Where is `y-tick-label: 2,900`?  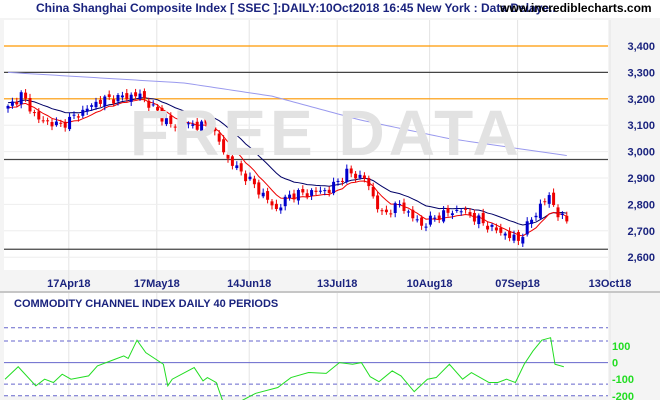 y-tick-label: 2,900 is located at coordinates (641, 179).